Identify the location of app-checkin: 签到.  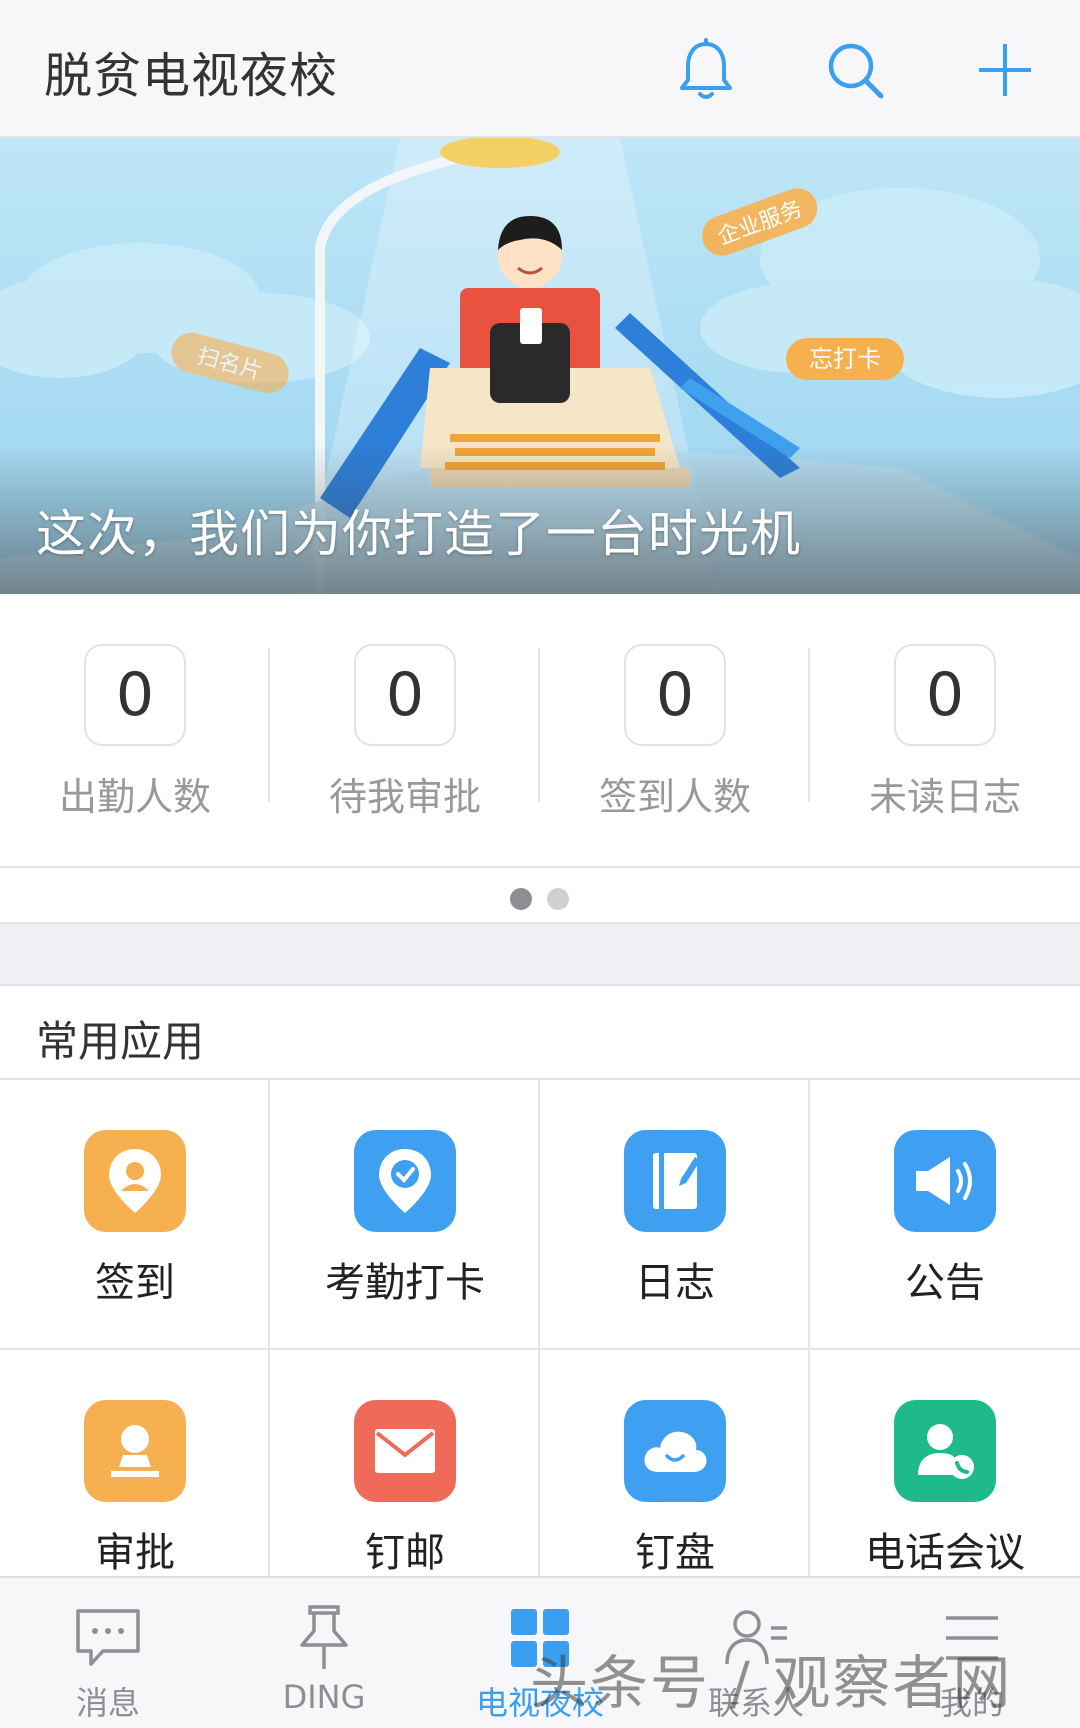
(135, 1215).